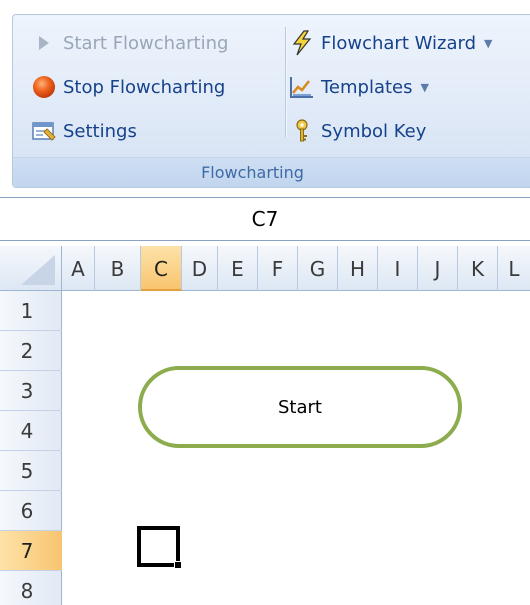 Image resolution: width=530 pixels, height=605 pixels. I want to click on column-header-g: G, so click(318, 268).